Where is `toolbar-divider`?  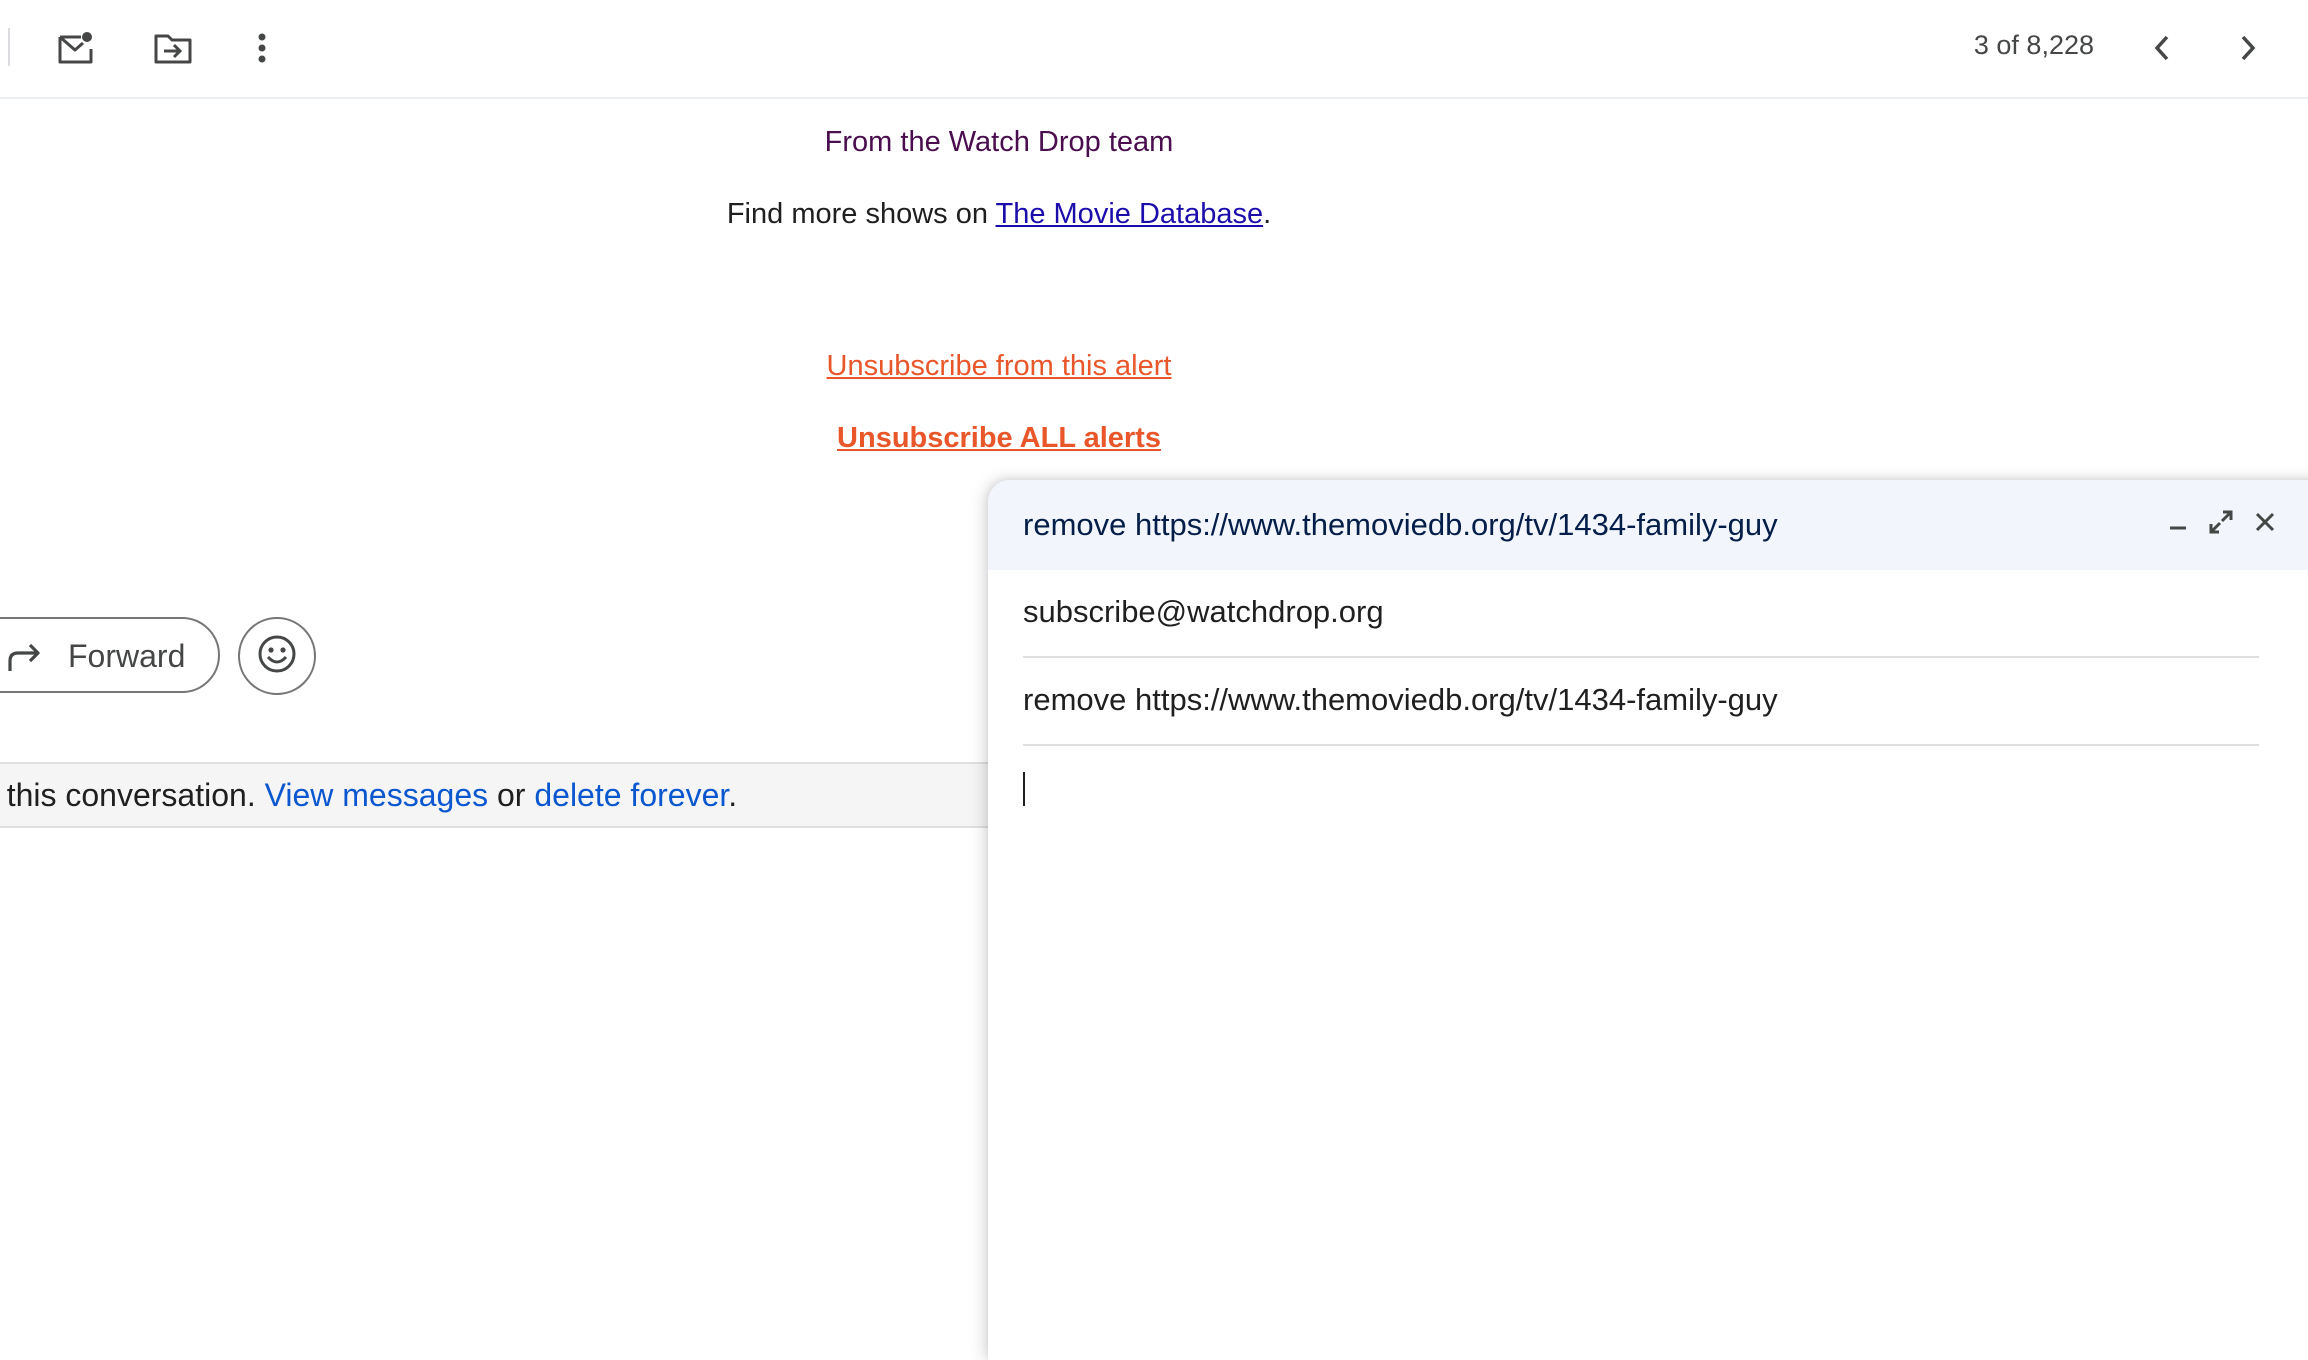 toolbar-divider is located at coordinates (9, 47).